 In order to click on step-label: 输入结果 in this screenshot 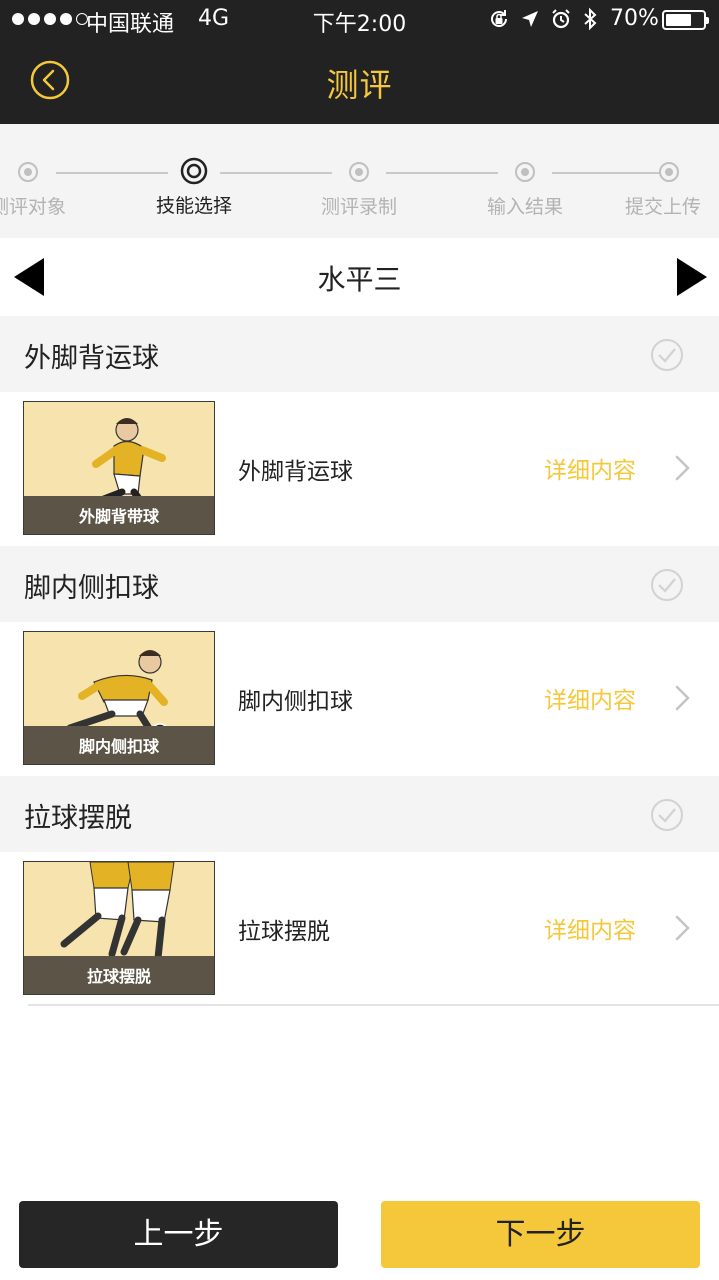, I will do `click(524, 207)`.